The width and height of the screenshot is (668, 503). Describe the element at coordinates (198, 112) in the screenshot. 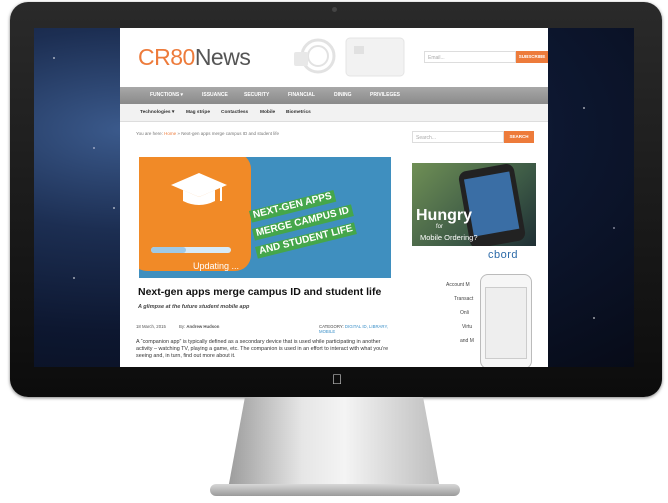

I see `subnav-item-mag-stripe: Mag stripe` at that location.